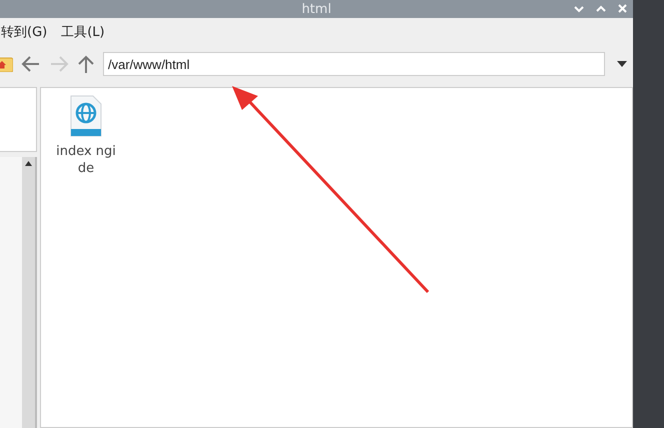 This screenshot has height=428, width=664. I want to click on forward-arrow-icon, so click(59, 64).